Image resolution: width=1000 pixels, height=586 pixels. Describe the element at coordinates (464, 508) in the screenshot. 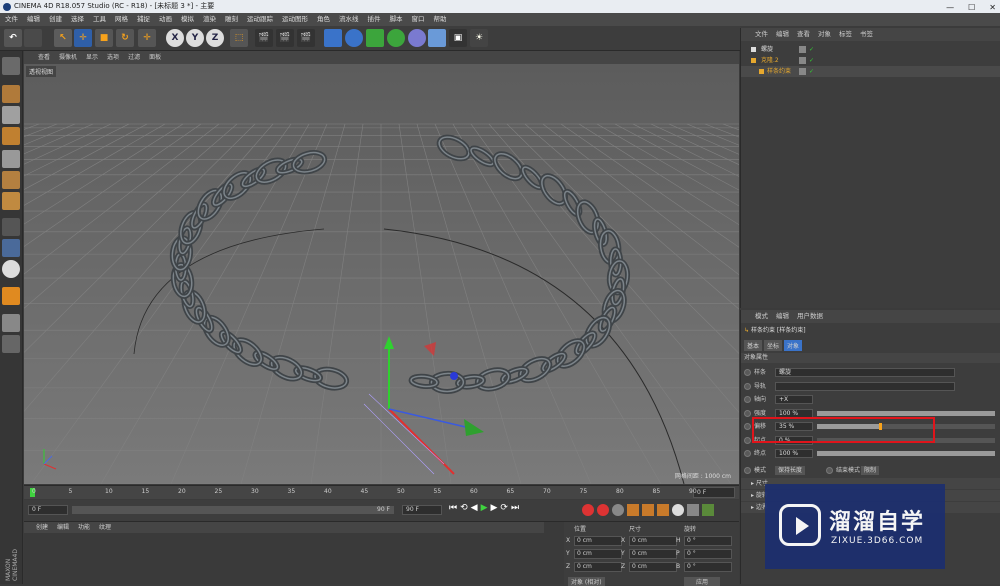

I see `prev-key-icon: ⟲` at that location.